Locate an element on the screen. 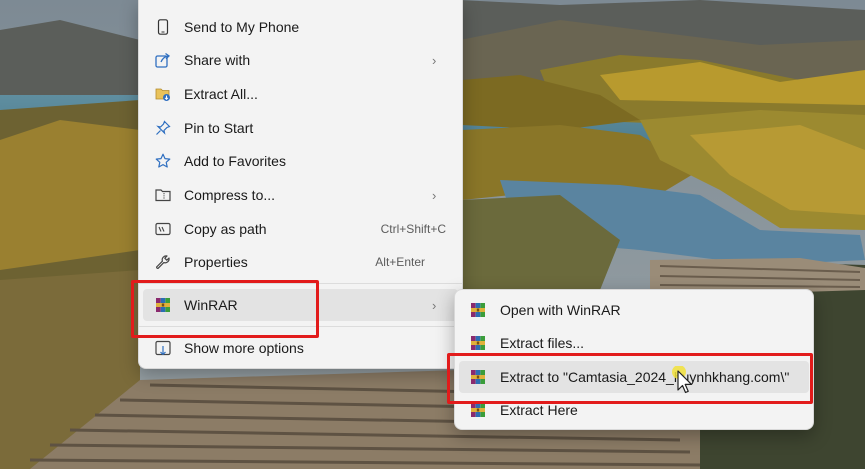 The width and height of the screenshot is (865, 469). menu-item-label: Copy as path is located at coordinates (225, 229).